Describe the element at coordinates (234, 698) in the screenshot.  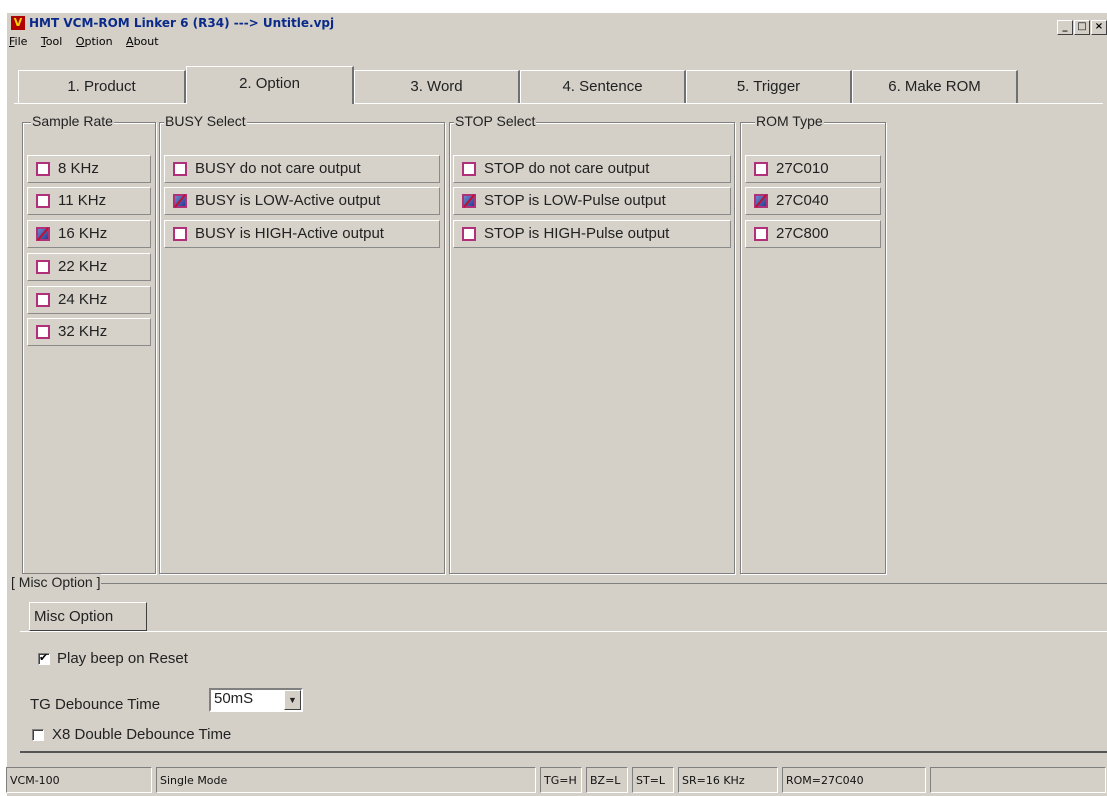
I see `tg-debounce-value: 50mS` at that location.